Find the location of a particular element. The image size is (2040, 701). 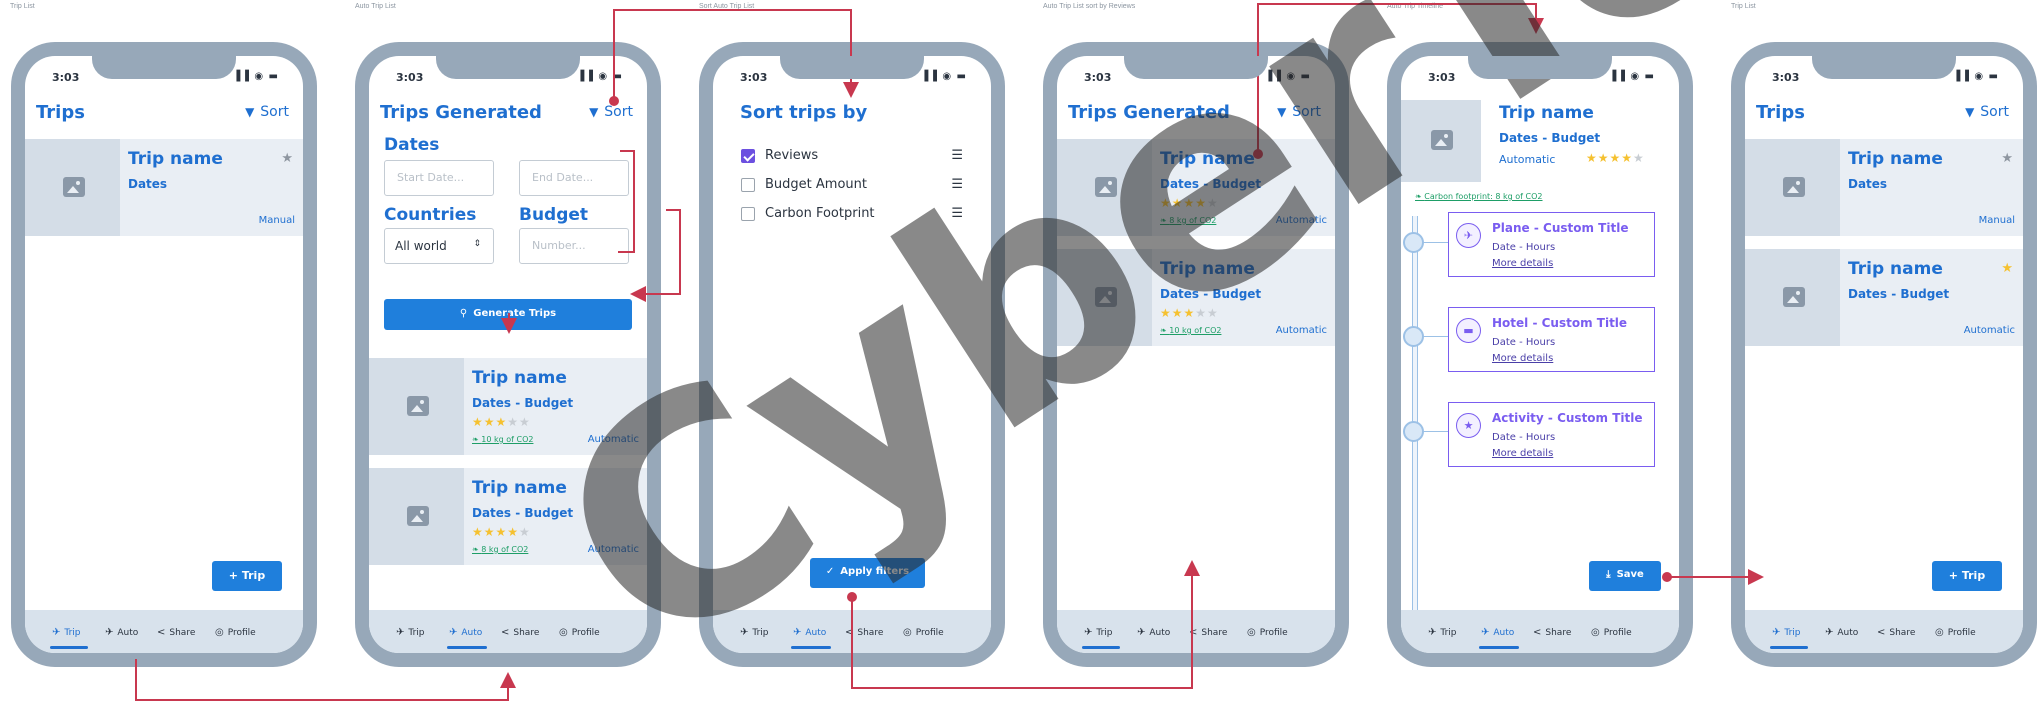

arrow-bracket-budget is located at coordinates (655, 255).